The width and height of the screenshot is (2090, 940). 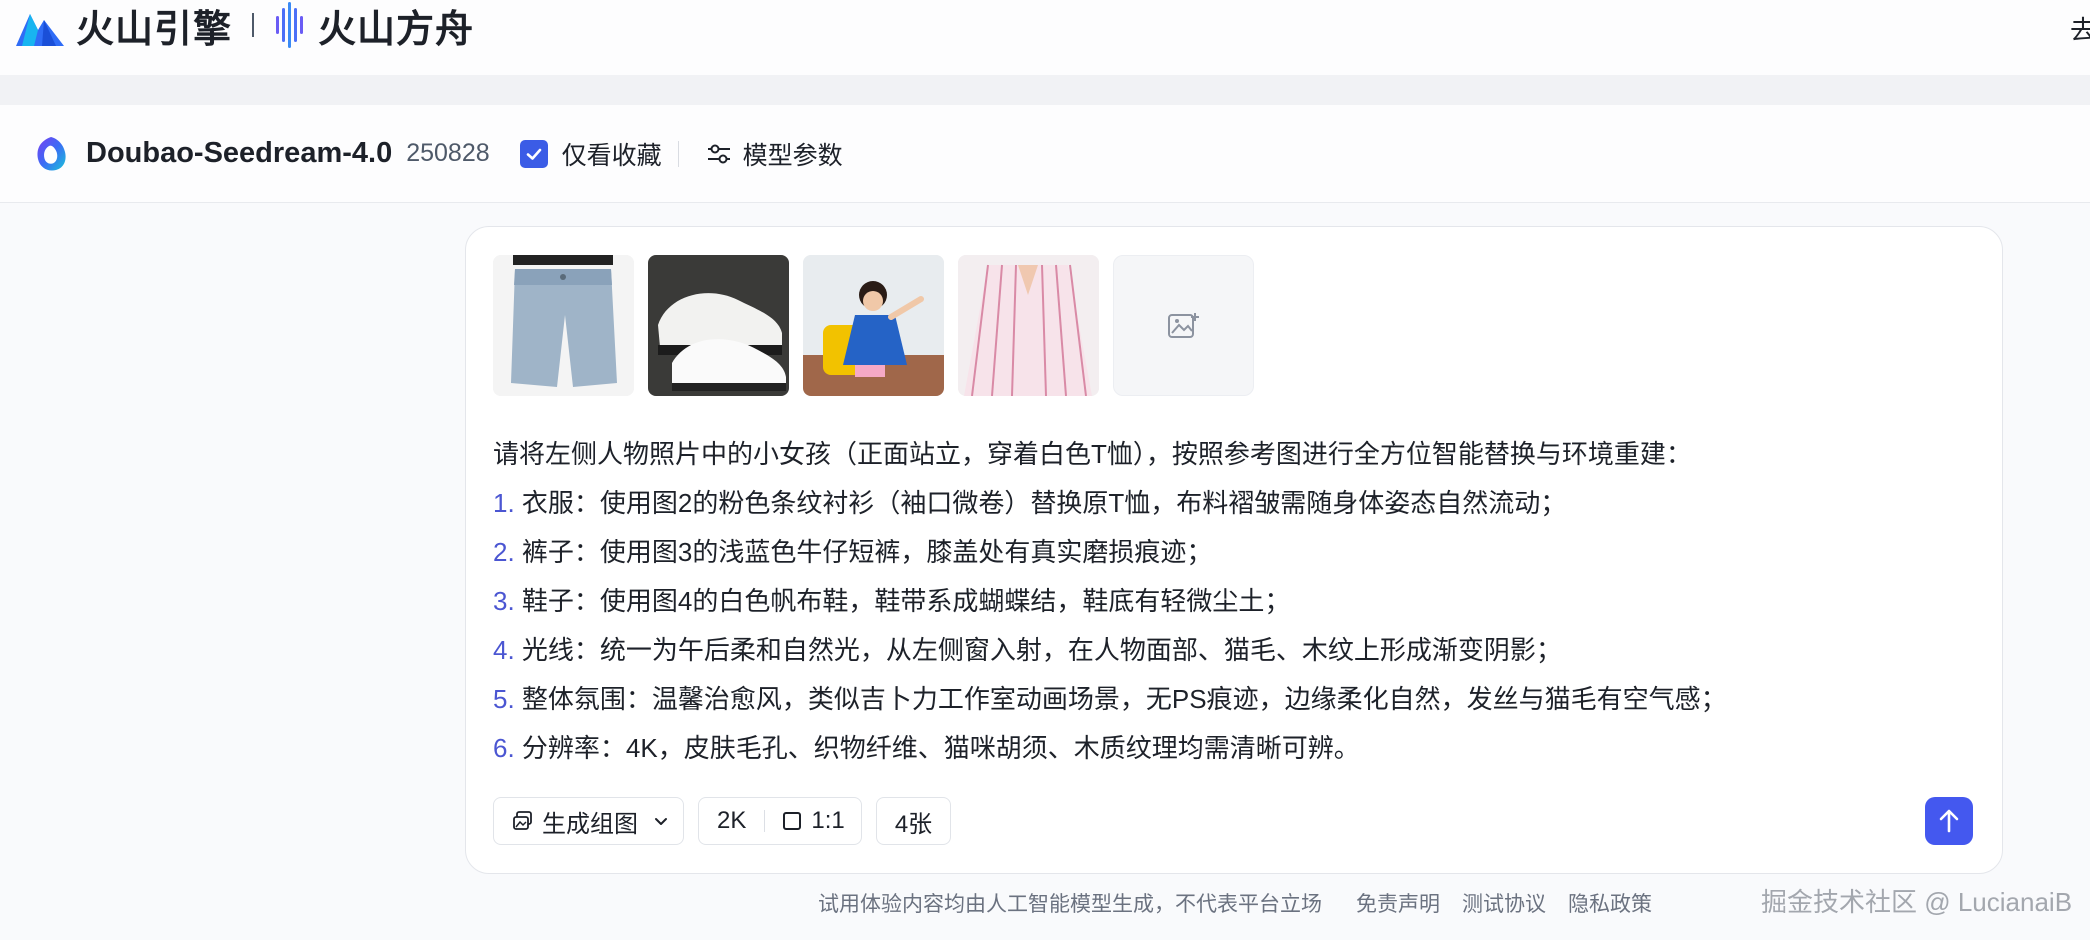 I want to click on image-group-icon, so click(x=522, y=820).